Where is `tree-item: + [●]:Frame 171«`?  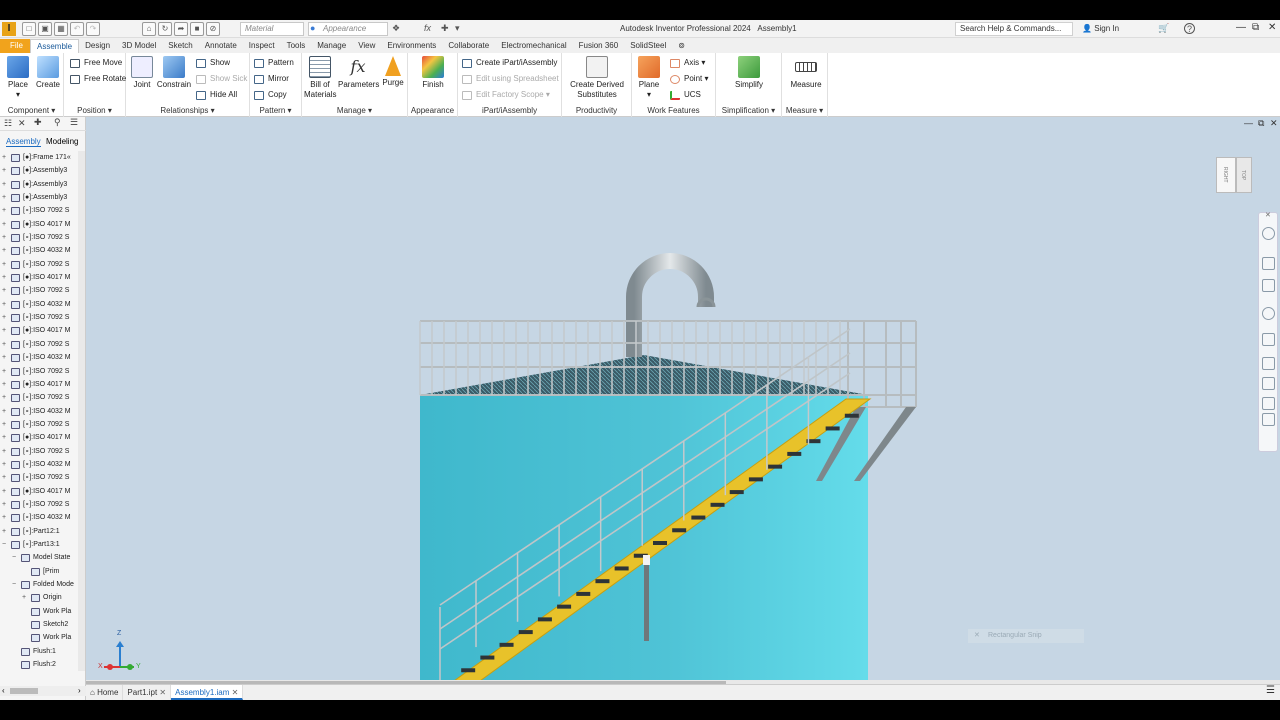 tree-item: + [●]:Frame 171« is located at coordinates (40, 157).